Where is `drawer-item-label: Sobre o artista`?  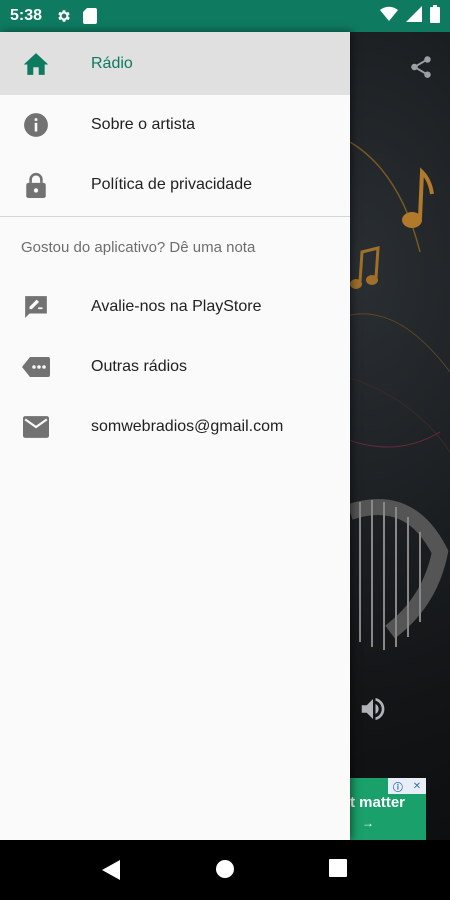 drawer-item-label: Sobre o artista is located at coordinates (143, 124).